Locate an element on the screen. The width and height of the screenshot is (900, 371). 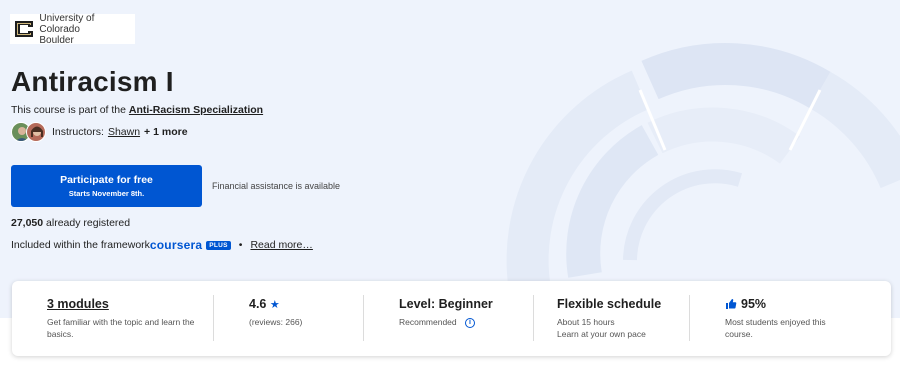
thumbs-up-icon is located at coordinates (731, 304).